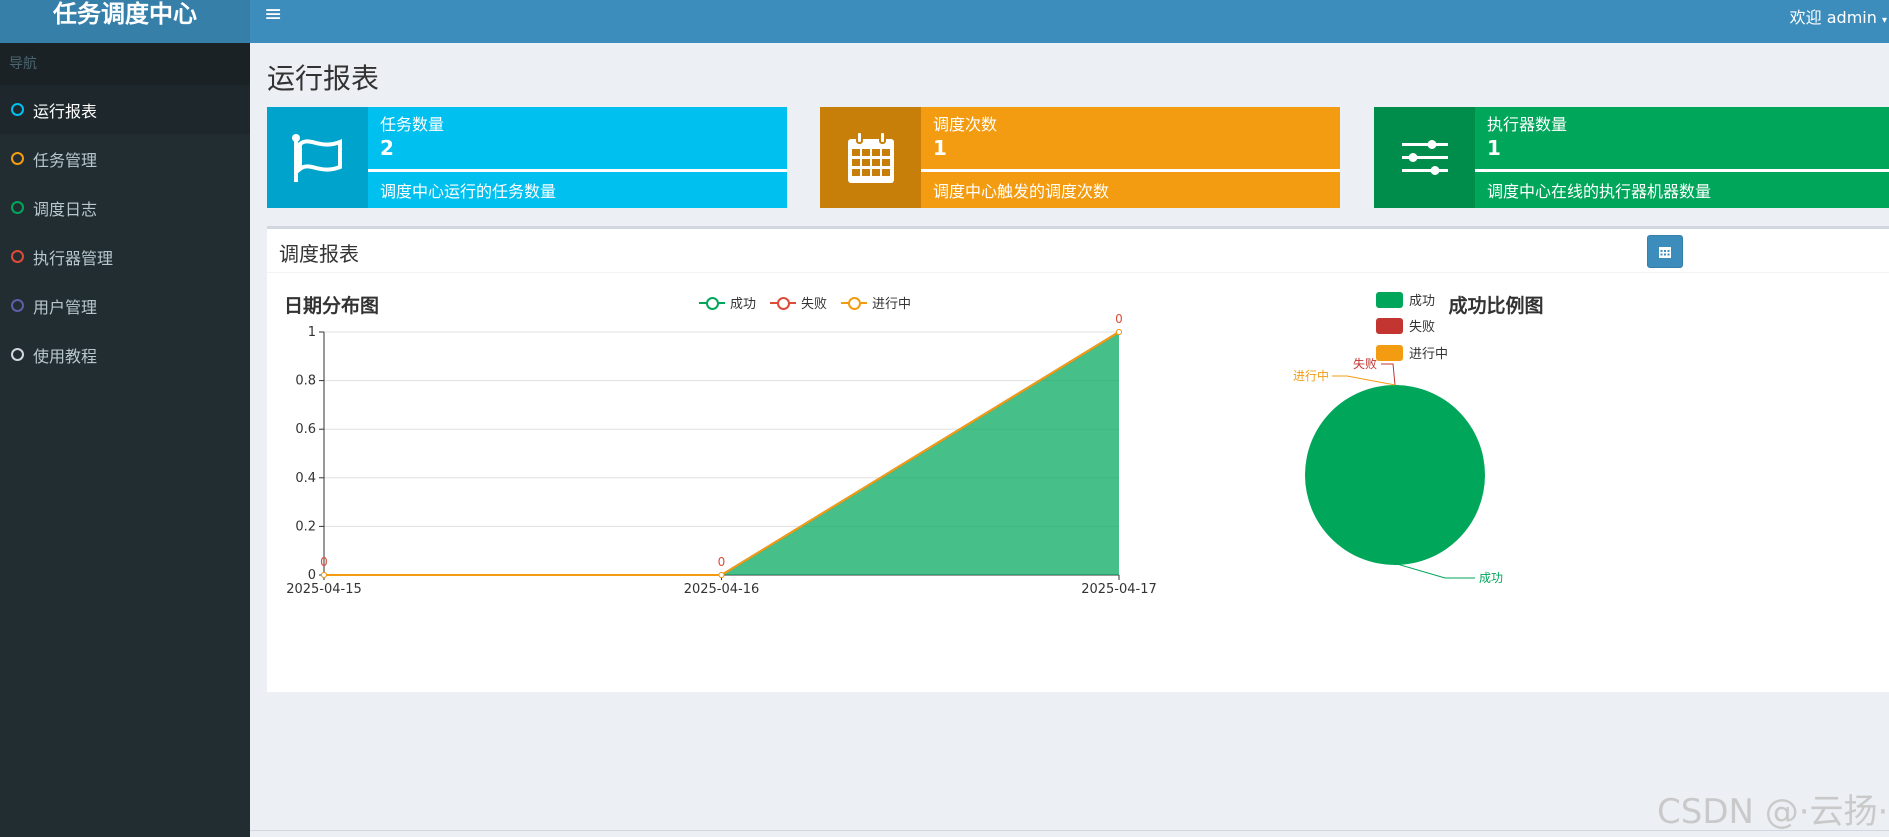 Image resolution: width=1889 pixels, height=837 pixels. Describe the element at coordinates (305, 381) in the screenshot. I see `y-tick-label: 0.8` at that location.